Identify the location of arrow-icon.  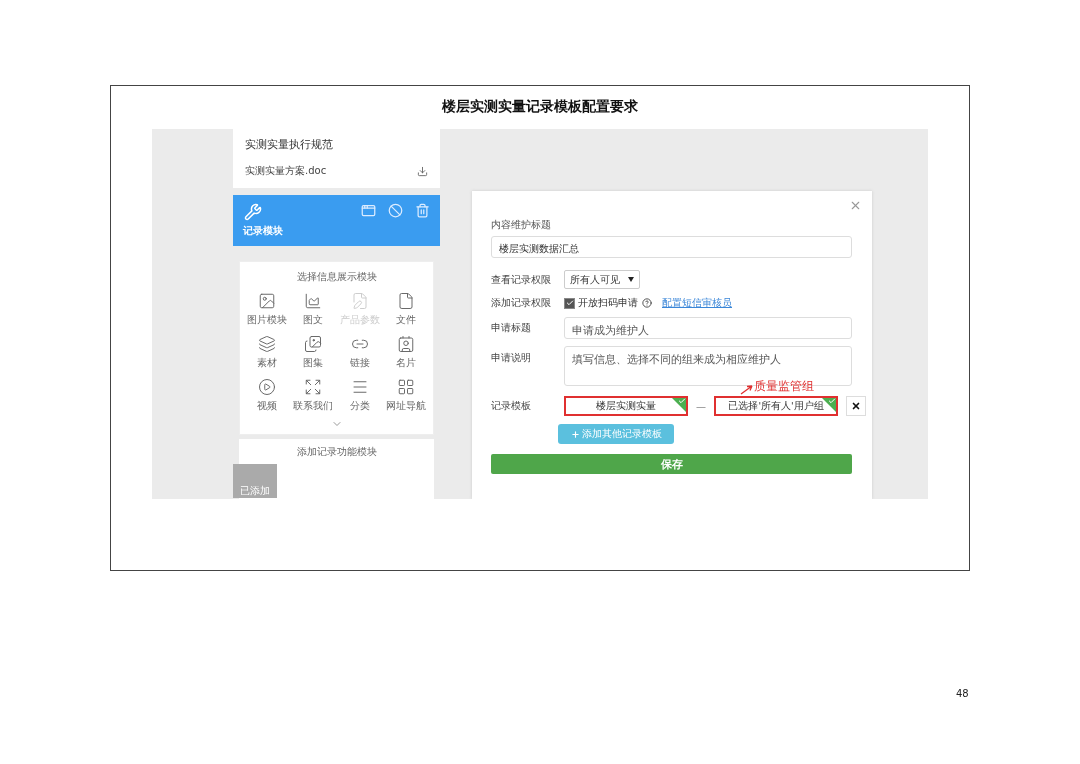
(747, 389).